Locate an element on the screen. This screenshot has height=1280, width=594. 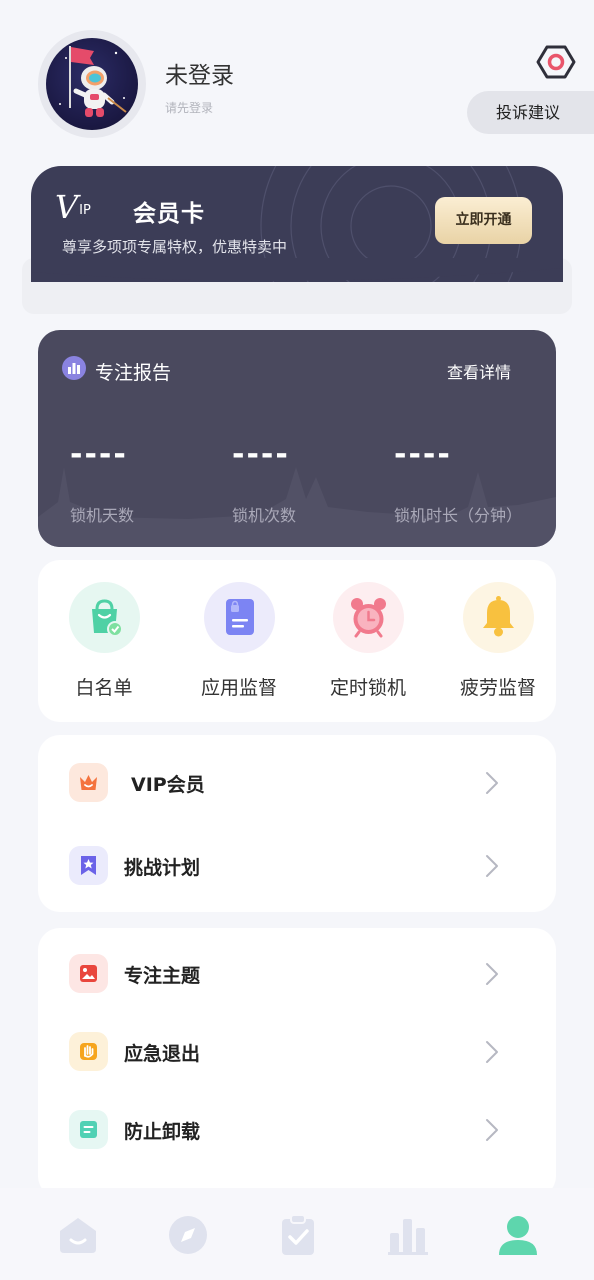
tool-label: 疲劳监督 is located at coordinates (497, 688).